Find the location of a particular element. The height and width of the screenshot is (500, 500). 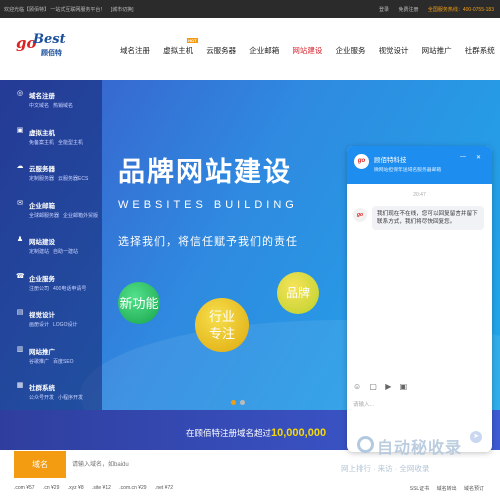

chat-company-name: 顾佰特科技 is located at coordinates (390, 160).